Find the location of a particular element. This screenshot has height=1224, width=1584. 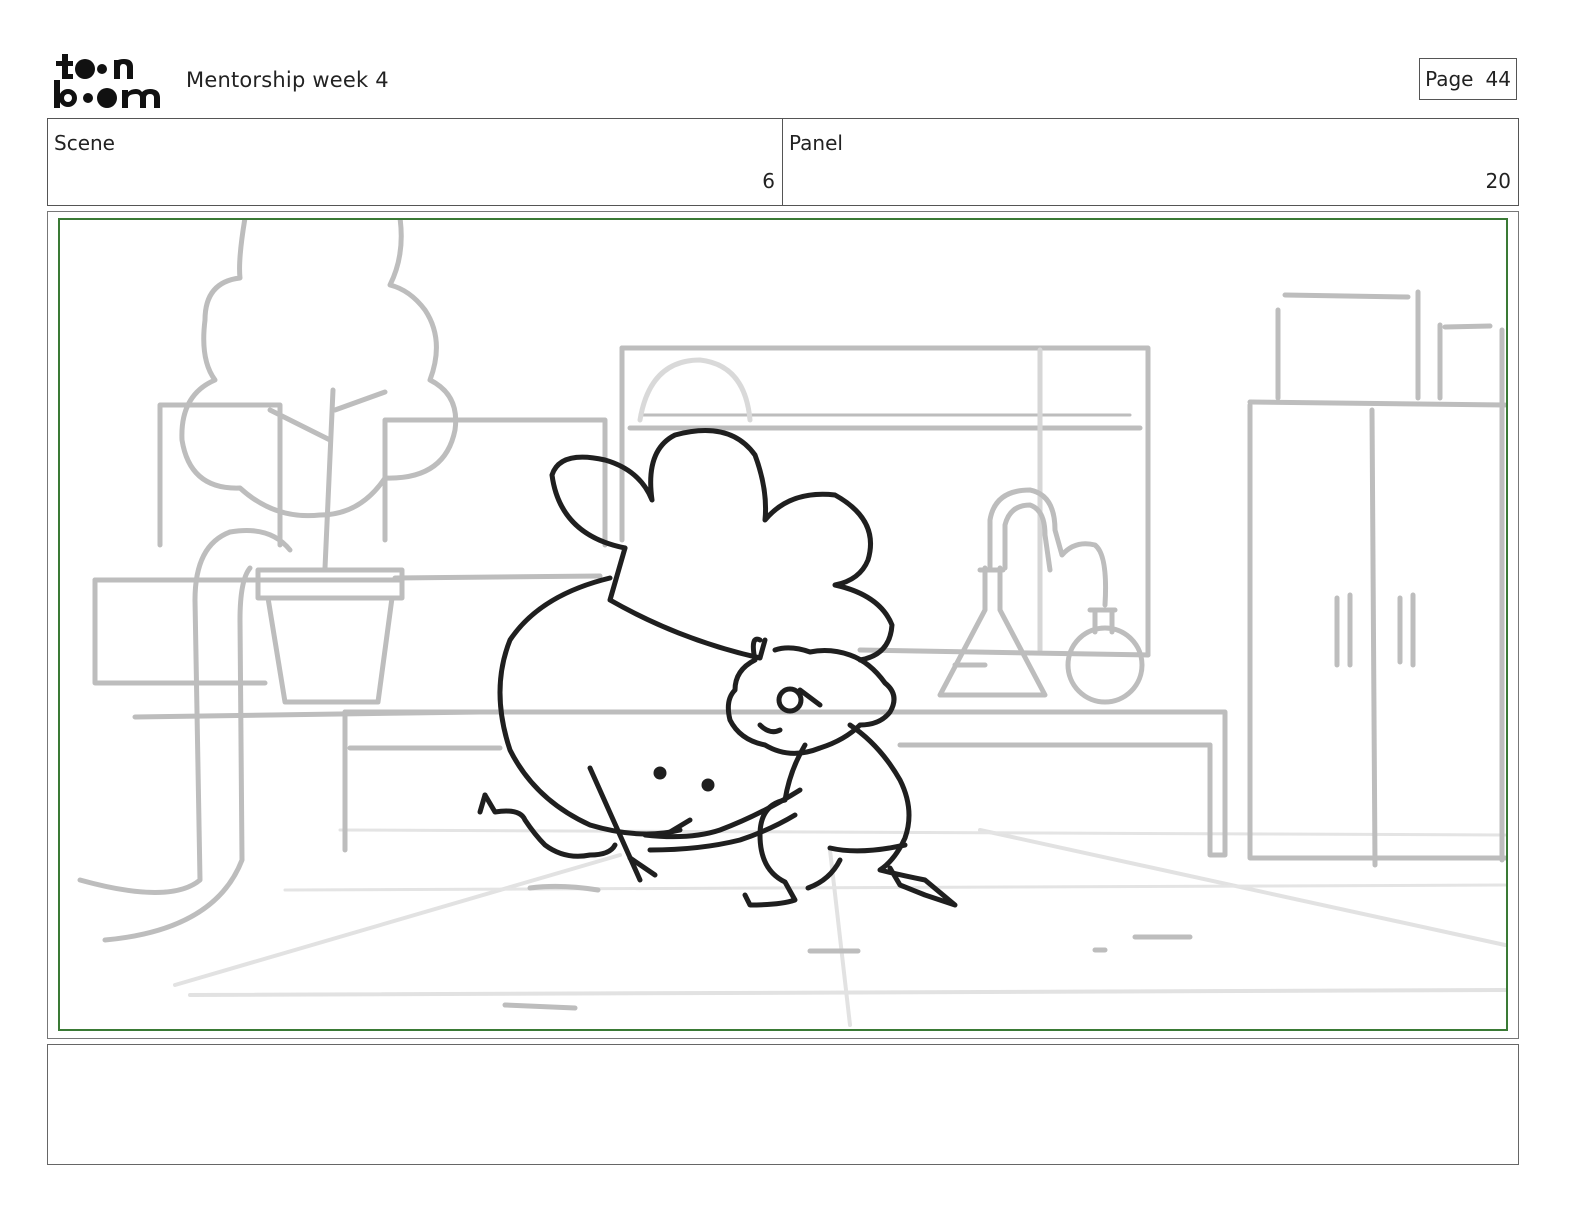

page-number: 44 is located at coordinates (1498, 79).